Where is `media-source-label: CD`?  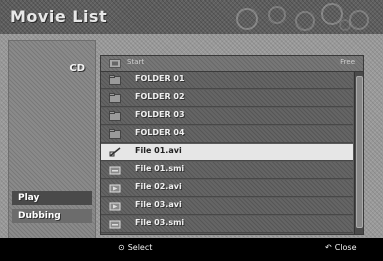
media-source-label: CD is located at coordinates (77, 68).